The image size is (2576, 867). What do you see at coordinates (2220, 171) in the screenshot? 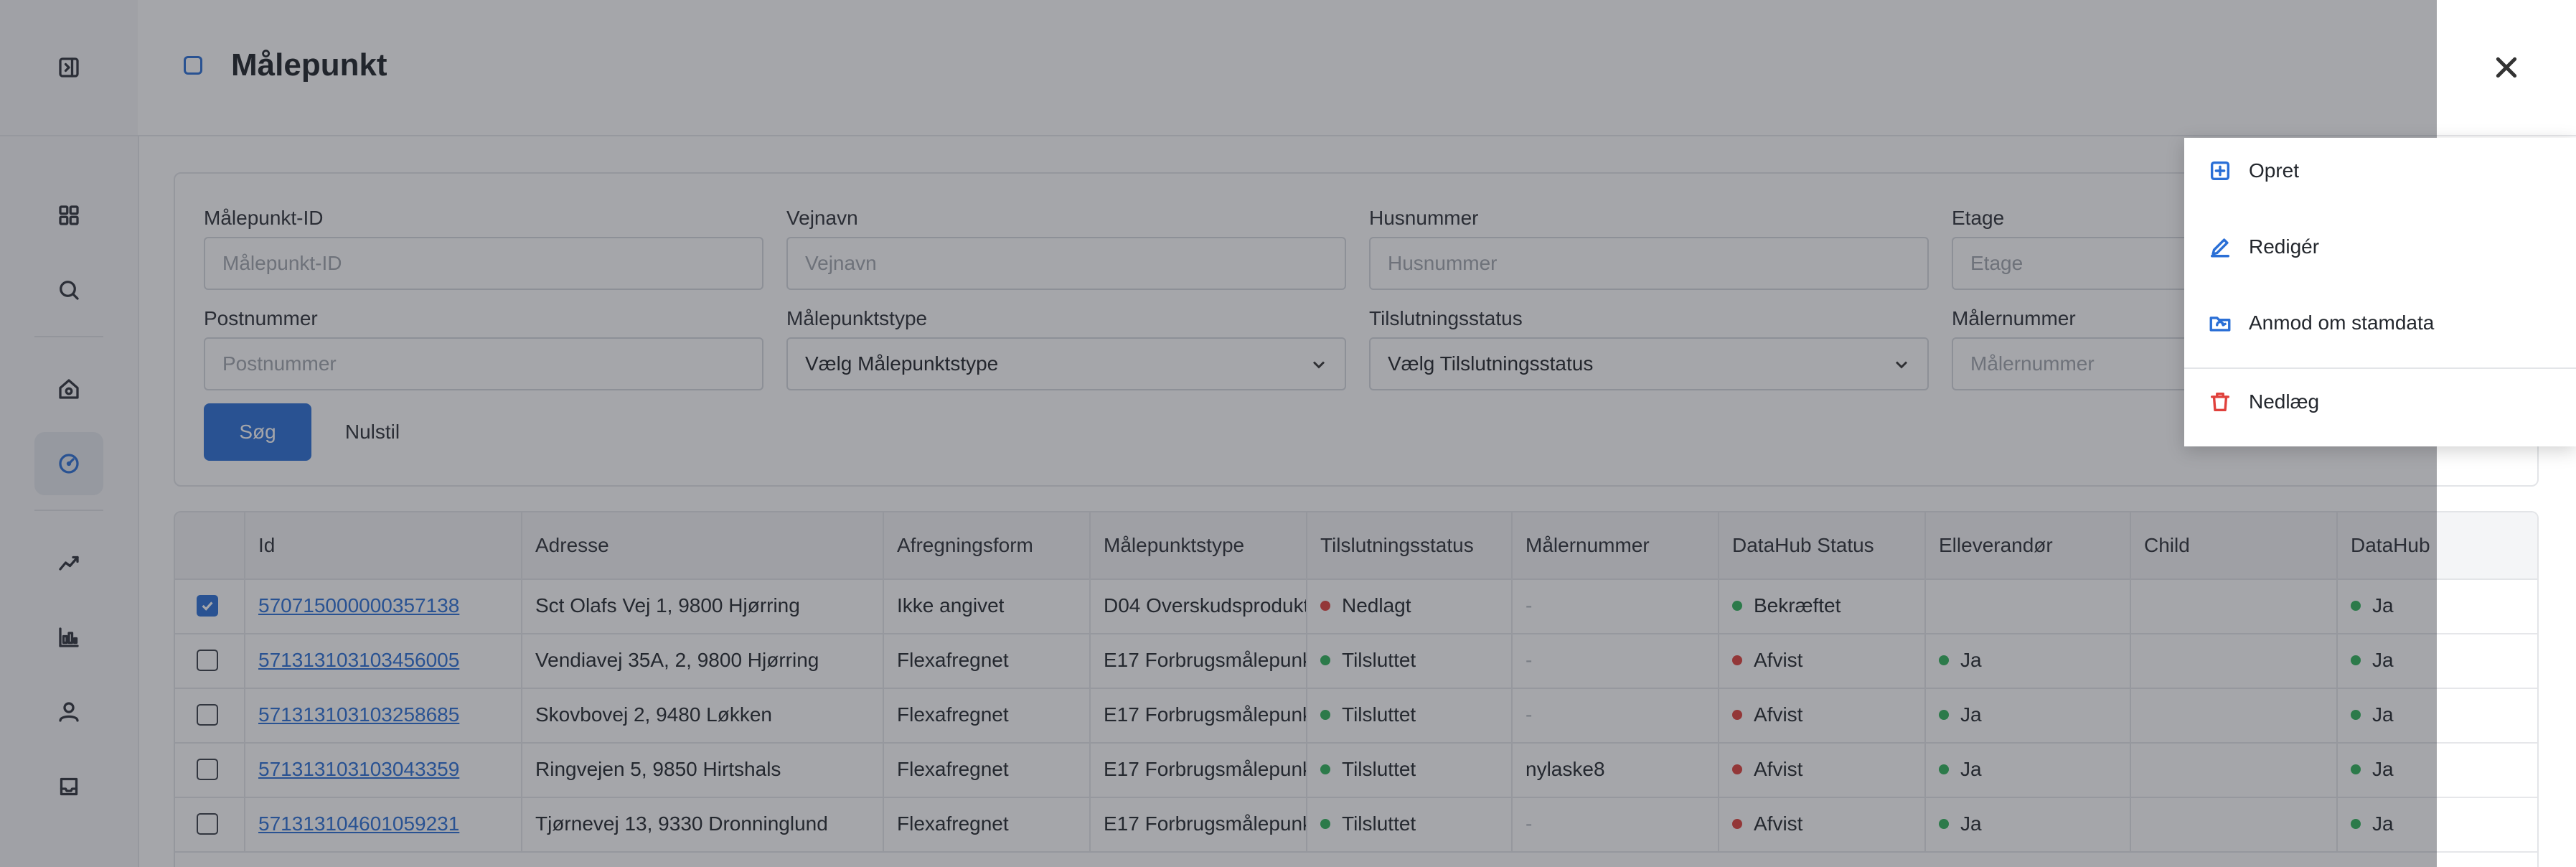
I see `plus-square-icon` at bounding box center [2220, 171].